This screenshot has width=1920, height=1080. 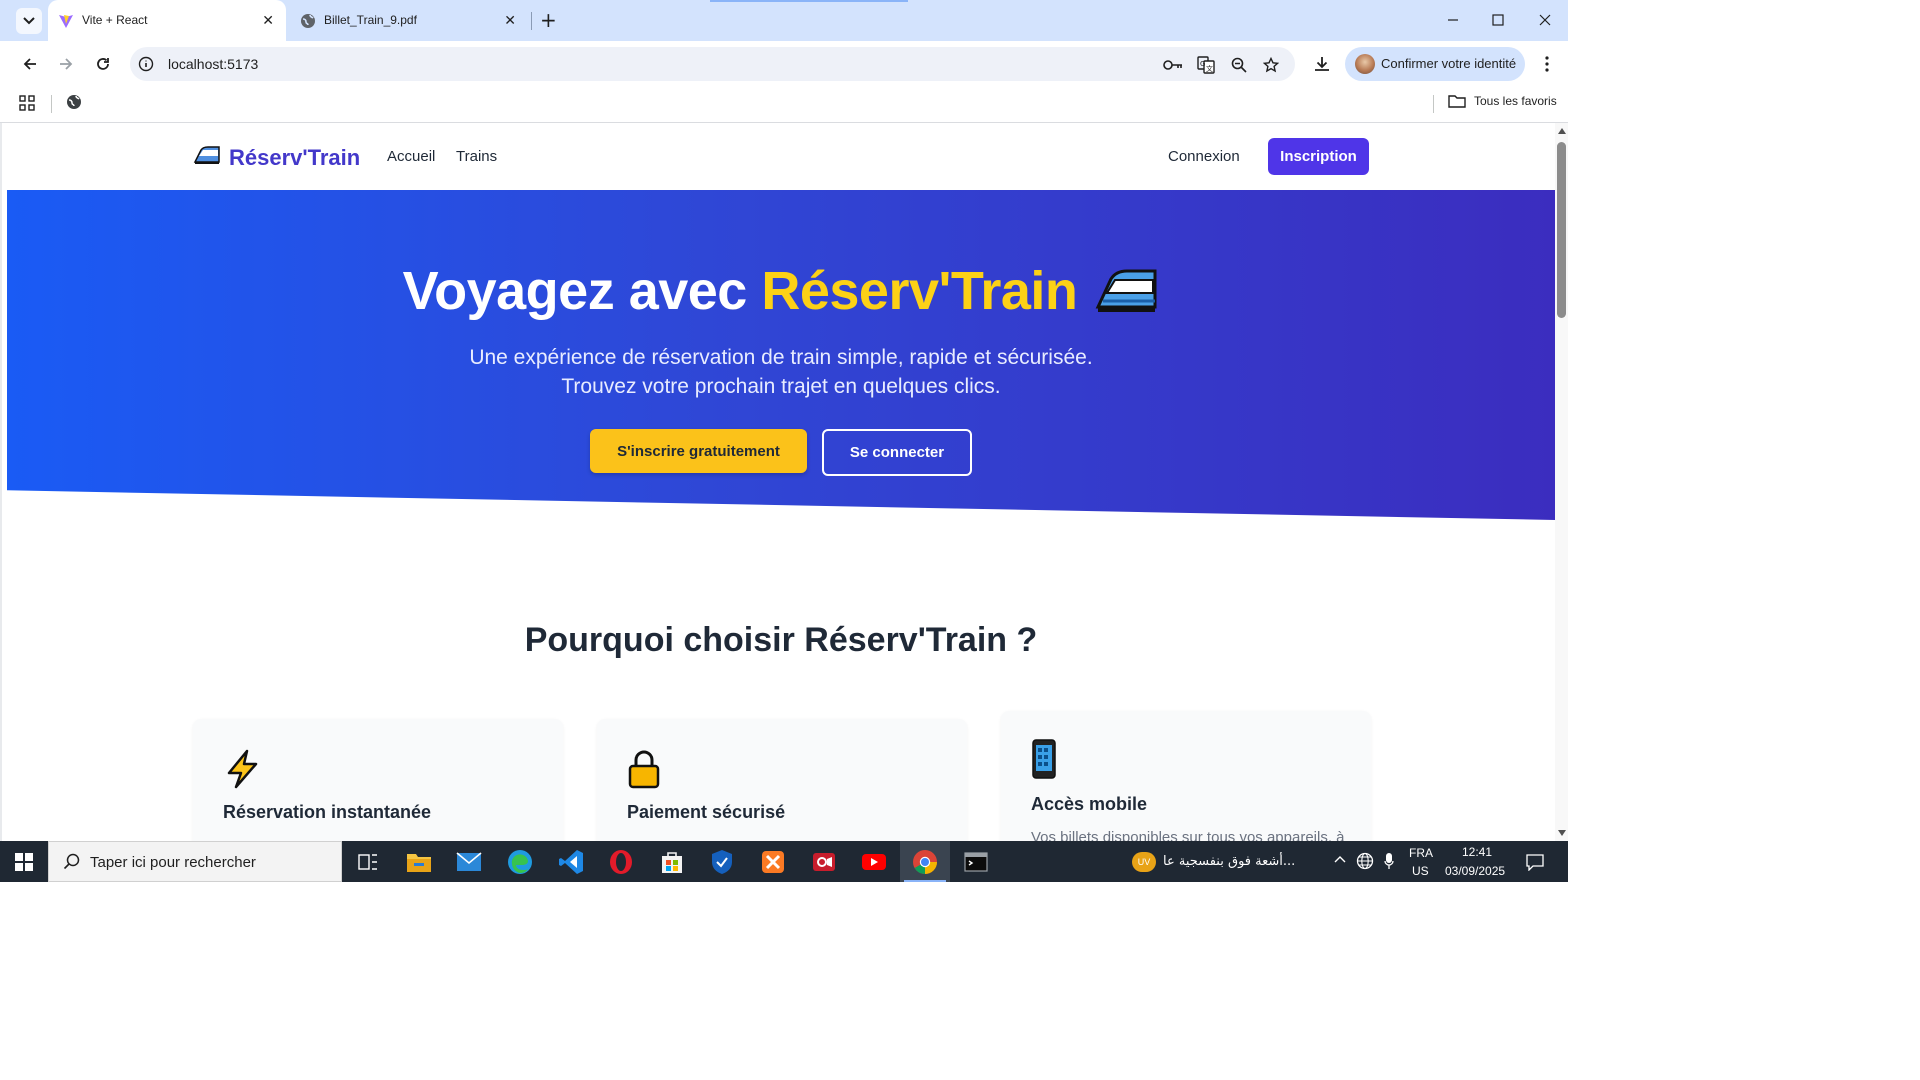 I want to click on apps-grid-icon, so click(x=27, y=105).